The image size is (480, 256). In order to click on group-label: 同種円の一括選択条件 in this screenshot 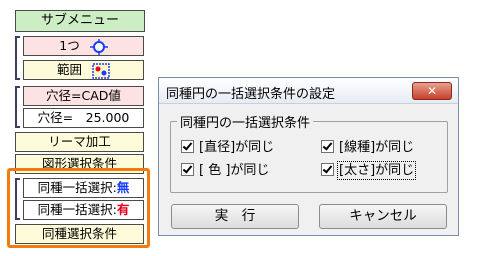, I will do `click(245, 121)`.